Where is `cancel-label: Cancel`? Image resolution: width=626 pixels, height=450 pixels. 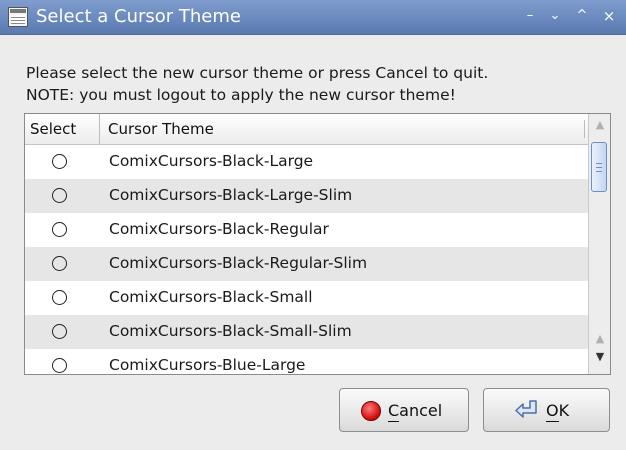
cancel-label: Cancel is located at coordinates (415, 410).